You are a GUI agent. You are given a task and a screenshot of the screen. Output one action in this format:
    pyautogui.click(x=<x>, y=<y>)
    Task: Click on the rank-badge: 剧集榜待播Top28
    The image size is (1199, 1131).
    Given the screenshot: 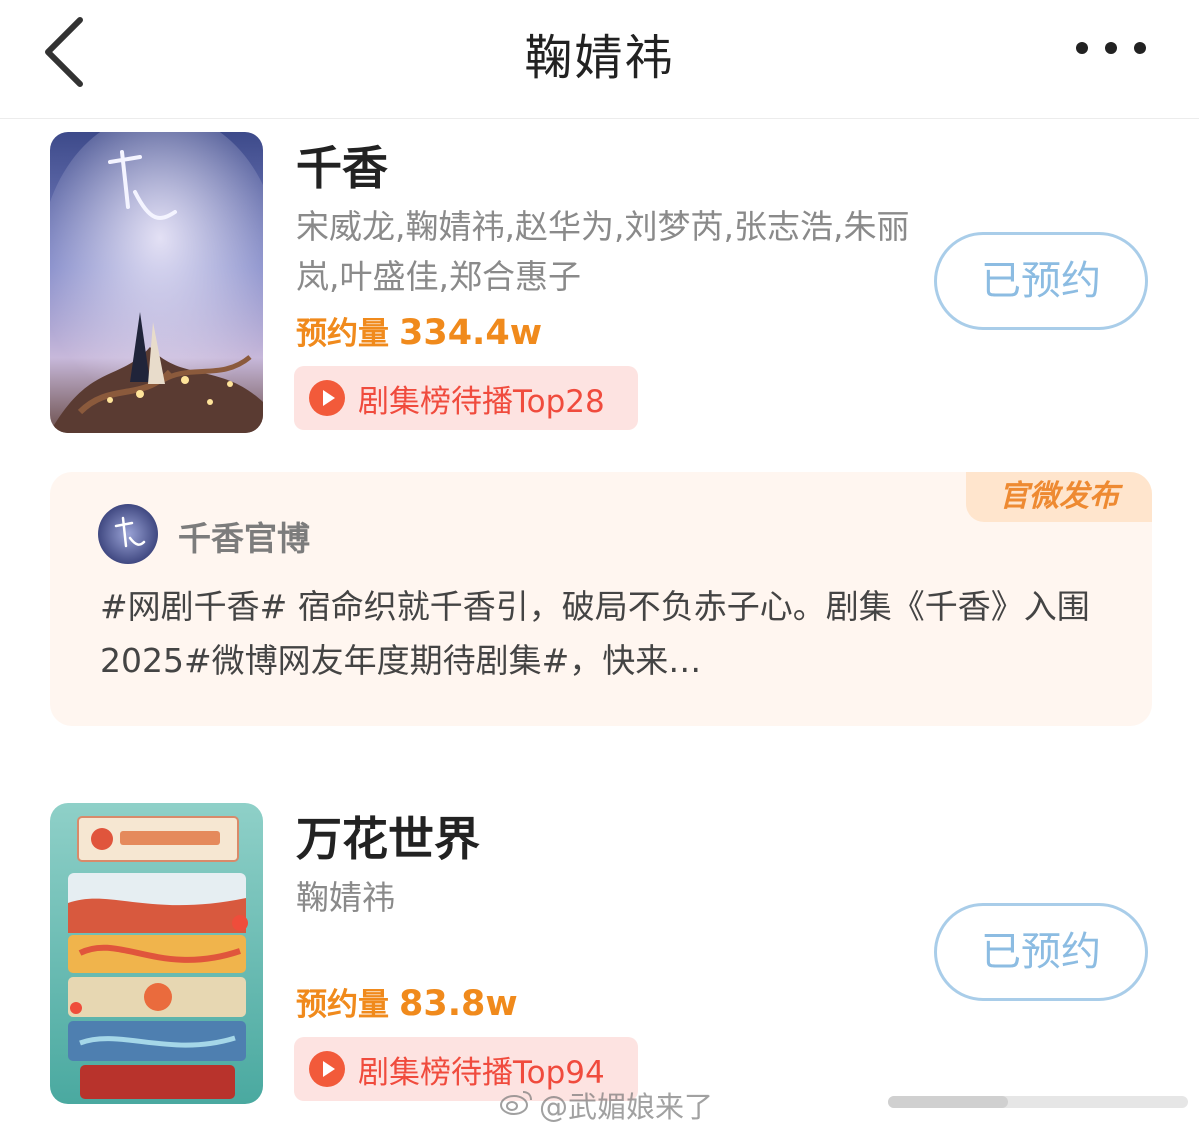 What is the action you would take?
    pyautogui.click(x=466, y=398)
    